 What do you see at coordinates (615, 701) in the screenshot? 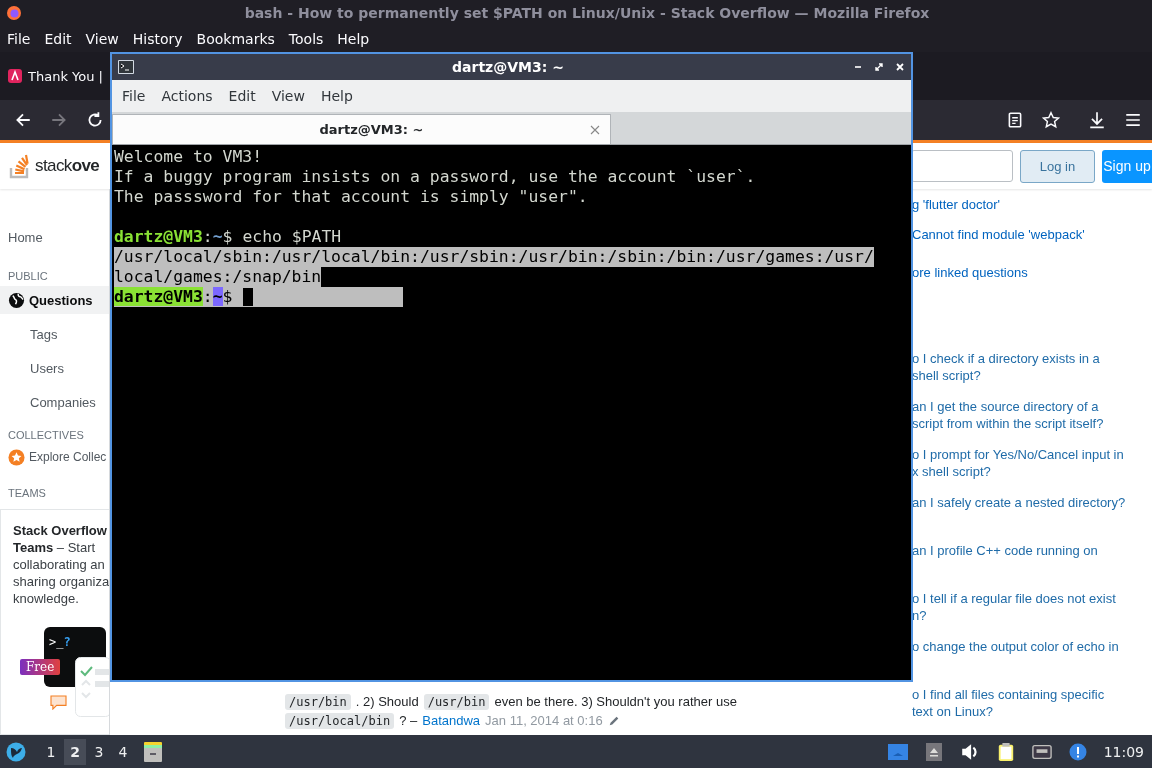
I see `comment-text: even be there. 3) Shouldn't you rather use` at bounding box center [615, 701].